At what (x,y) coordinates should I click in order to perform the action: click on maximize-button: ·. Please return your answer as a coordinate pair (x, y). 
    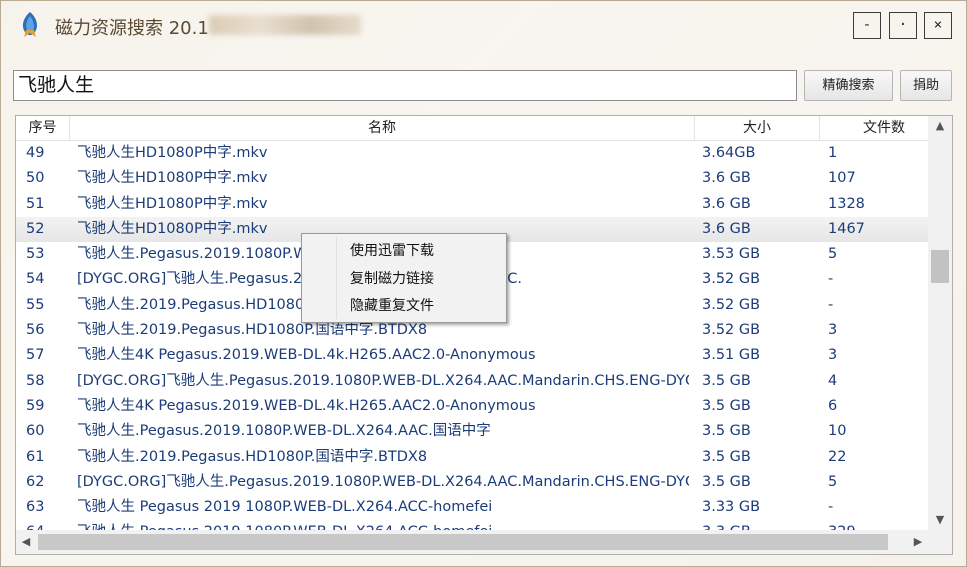
    Looking at the image, I should click on (903, 25).